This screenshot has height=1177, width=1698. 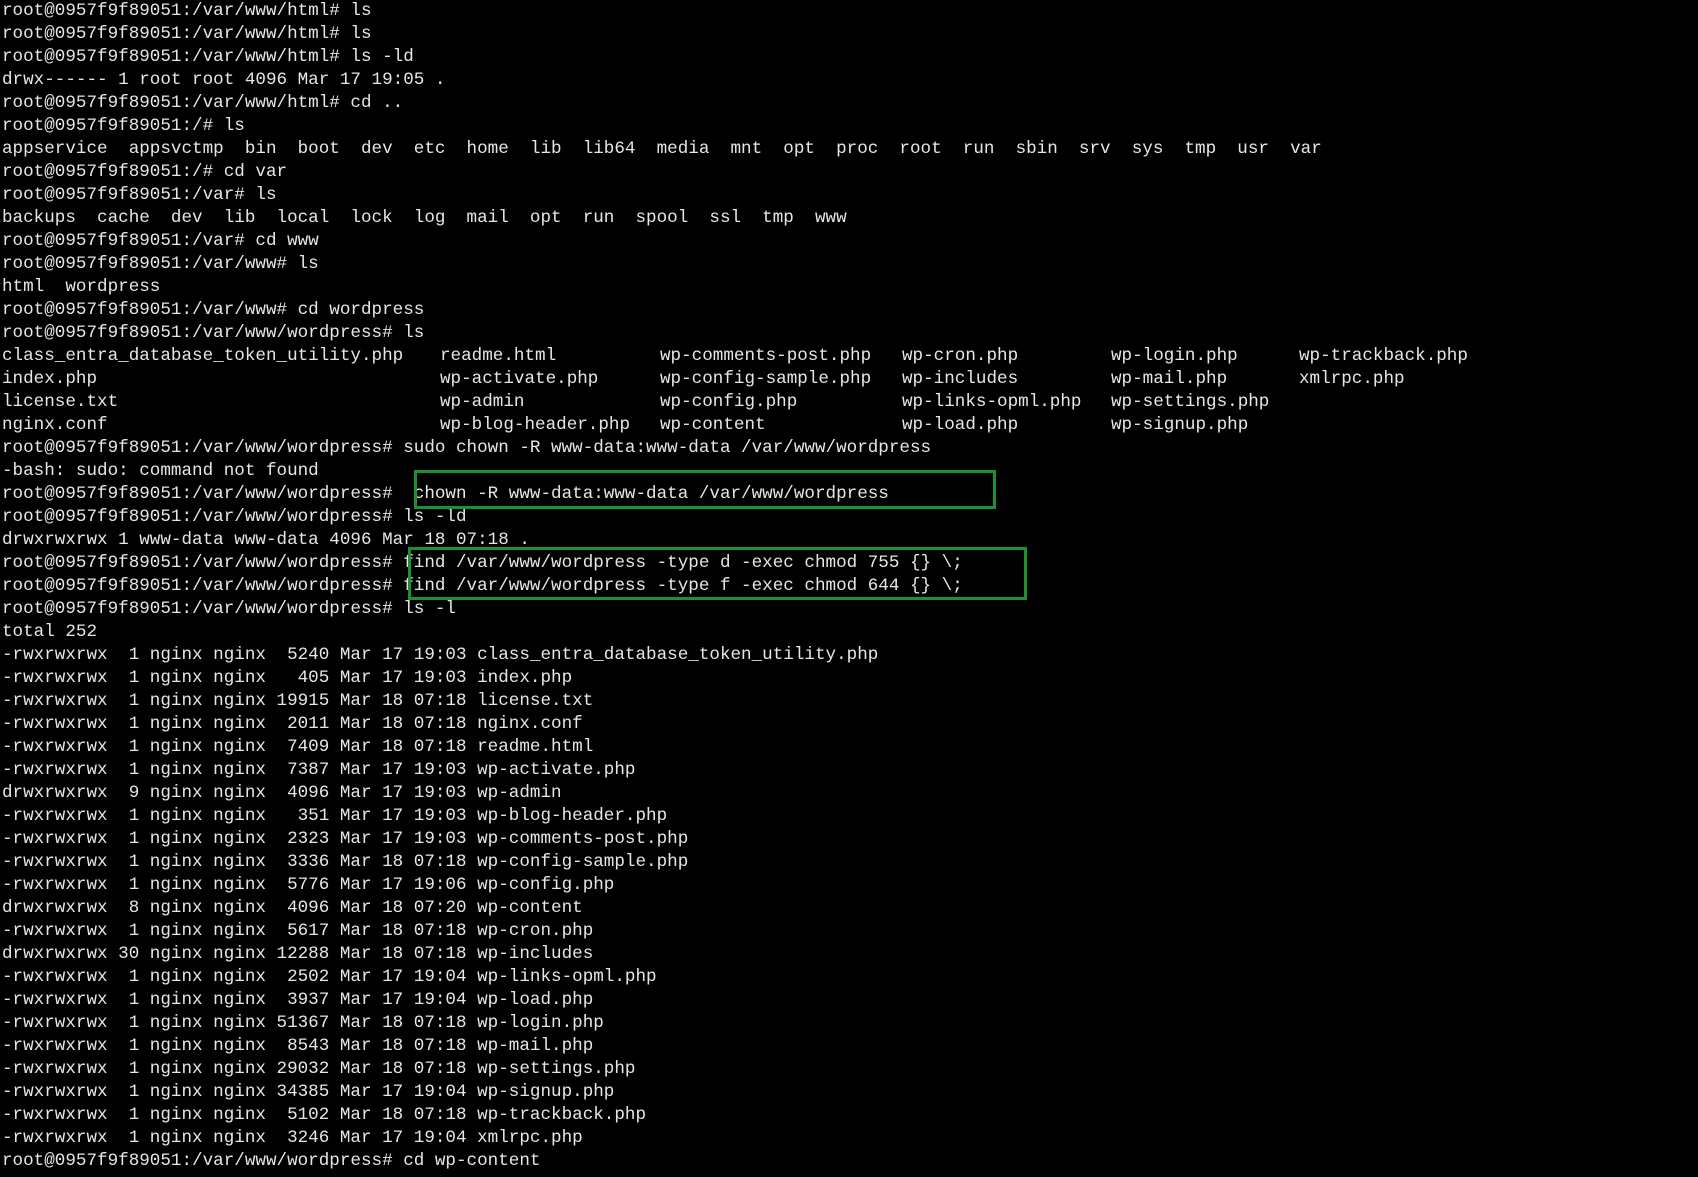 What do you see at coordinates (1180, 425) in the screenshot?
I see `file-entry: wp-signup.php` at bounding box center [1180, 425].